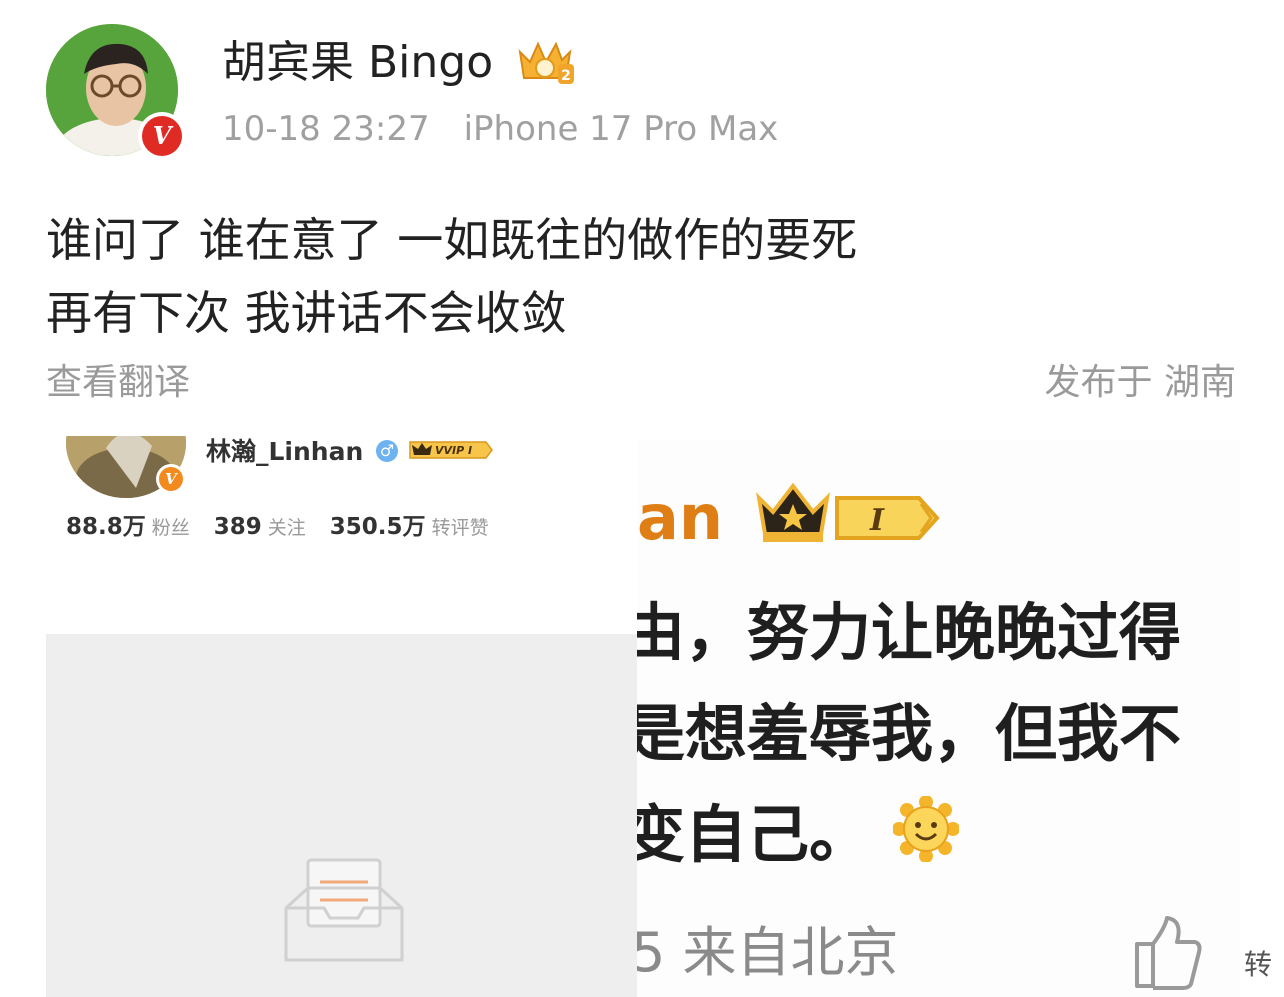 The height and width of the screenshot is (997, 1284). What do you see at coordinates (357, 63) in the screenshot?
I see `author-name: 胡宾果 Bingo` at bounding box center [357, 63].